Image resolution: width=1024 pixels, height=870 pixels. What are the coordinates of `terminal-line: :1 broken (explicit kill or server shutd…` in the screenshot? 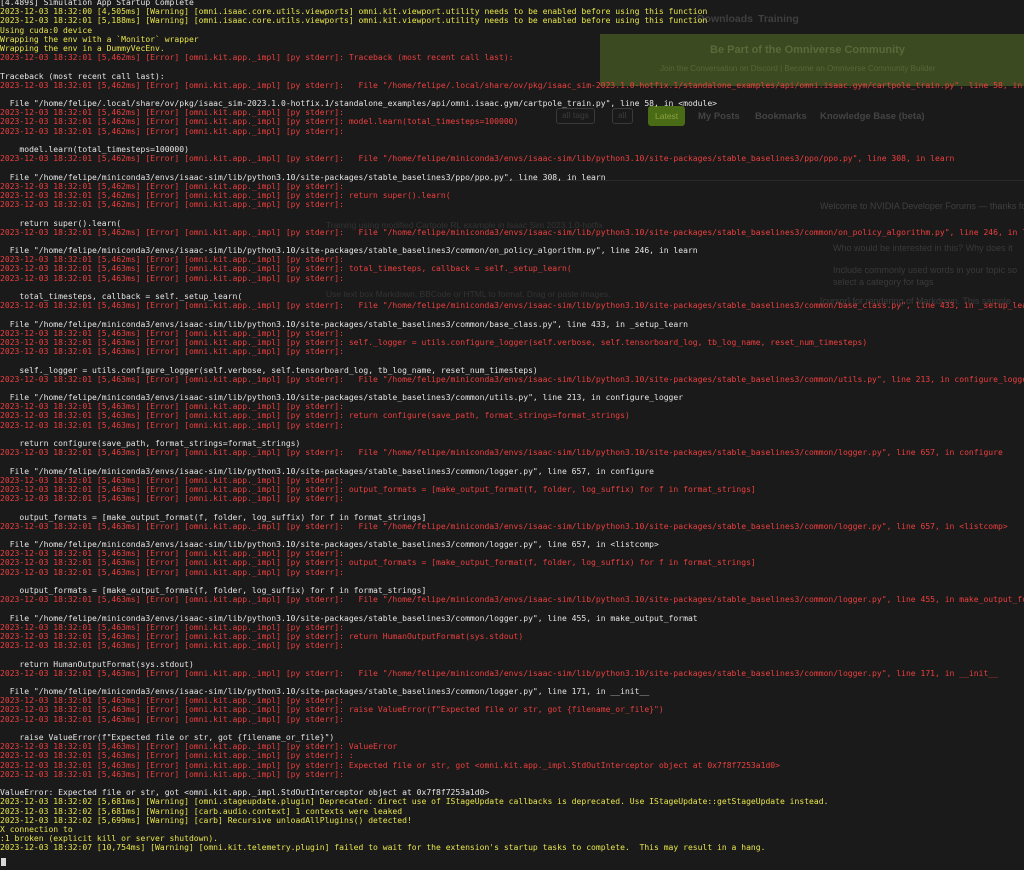 It's located at (109, 839).